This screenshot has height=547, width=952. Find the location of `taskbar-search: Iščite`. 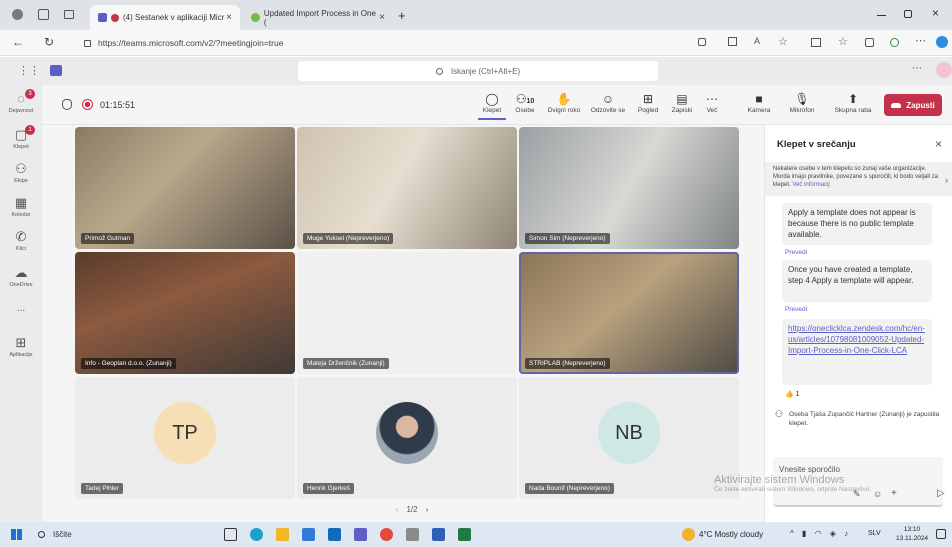

taskbar-search: Iščite is located at coordinates (128, 534).